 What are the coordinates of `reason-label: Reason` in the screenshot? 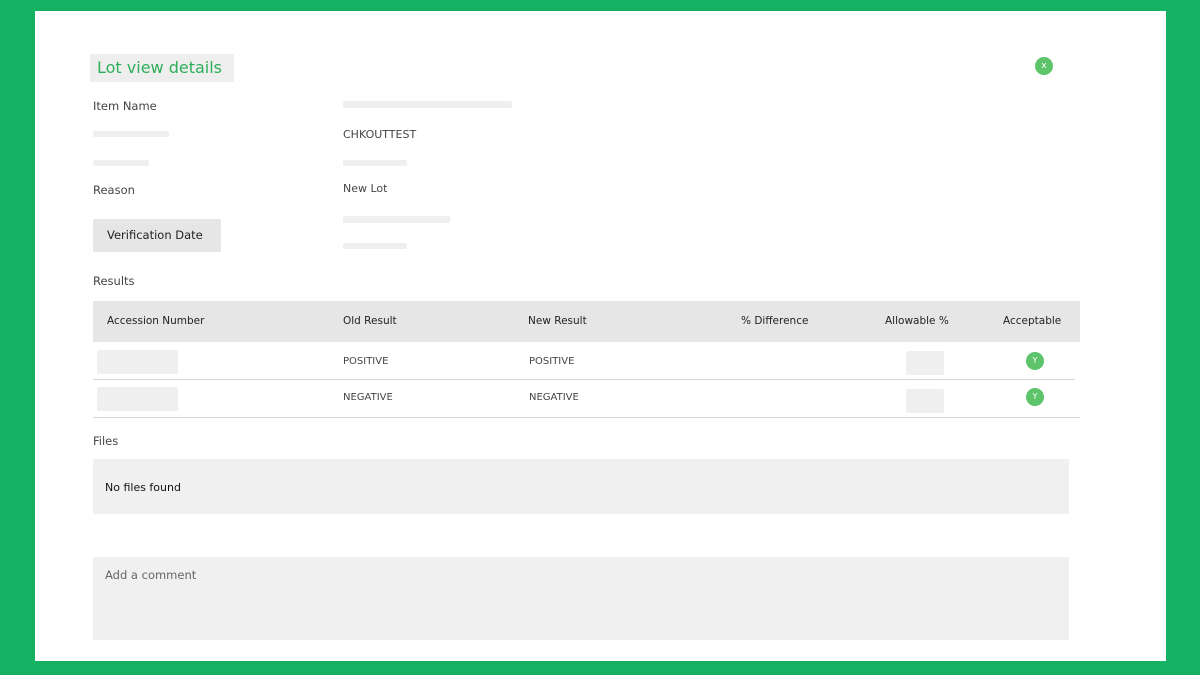 It's located at (114, 190).